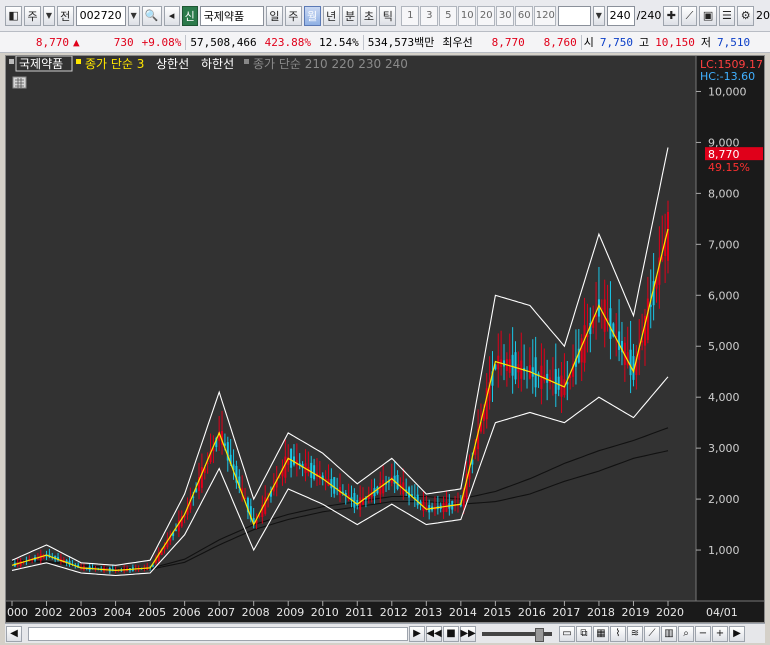  I want to click on scroll-track, so click(218, 633).